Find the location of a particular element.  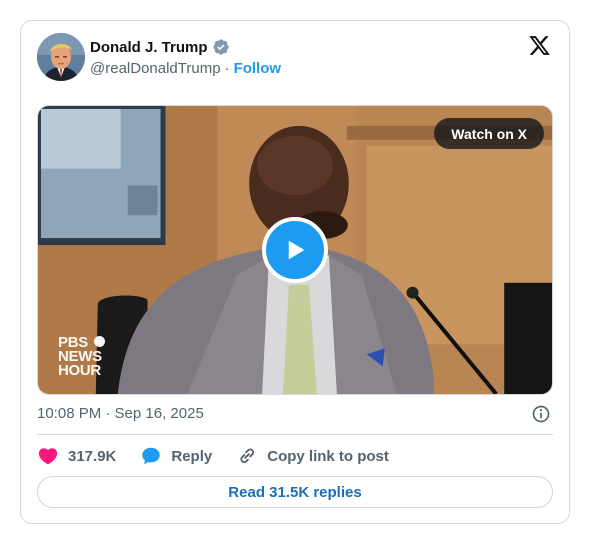

post-actions: 317.9K Reply Copy link to post is located at coordinates (225, 456).